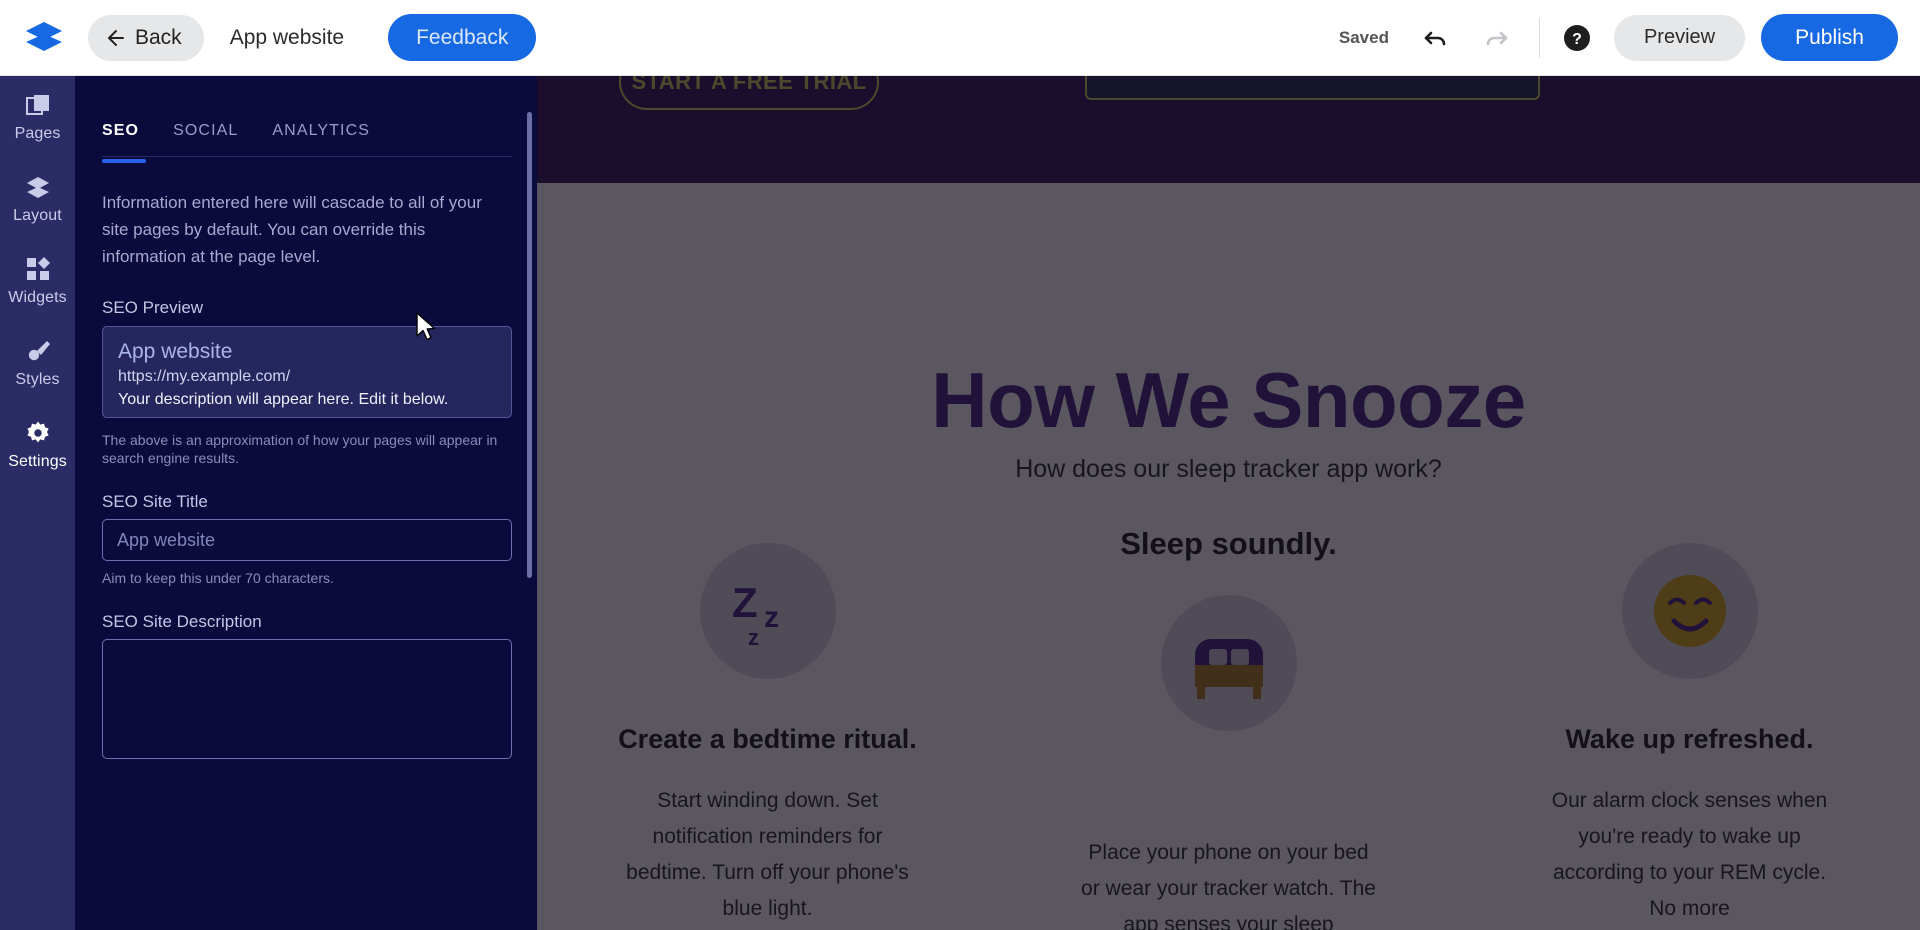 The width and height of the screenshot is (1920, 930). I want to click on help-circle-icon: ?, so click(1577, 38).